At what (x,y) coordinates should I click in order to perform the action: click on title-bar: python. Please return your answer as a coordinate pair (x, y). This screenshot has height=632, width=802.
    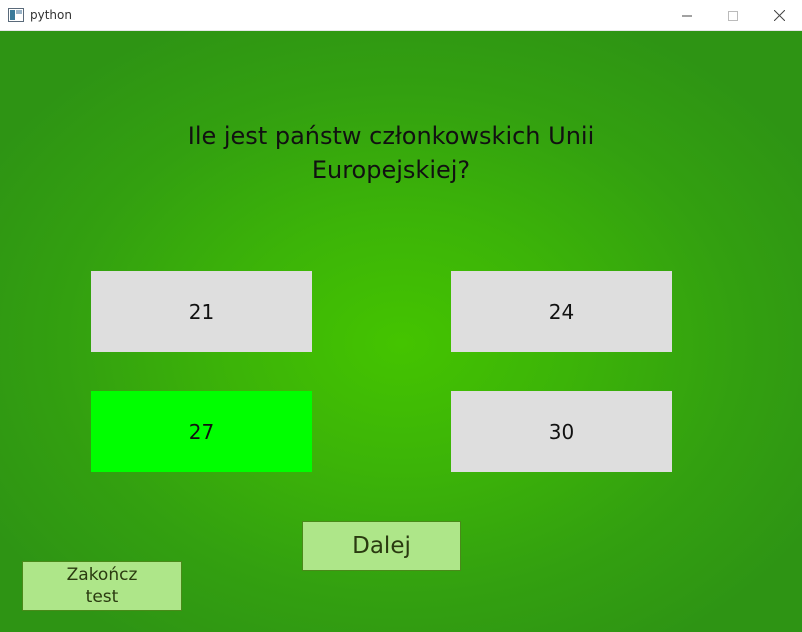
    Looking at the image, I should click on (401, 15).